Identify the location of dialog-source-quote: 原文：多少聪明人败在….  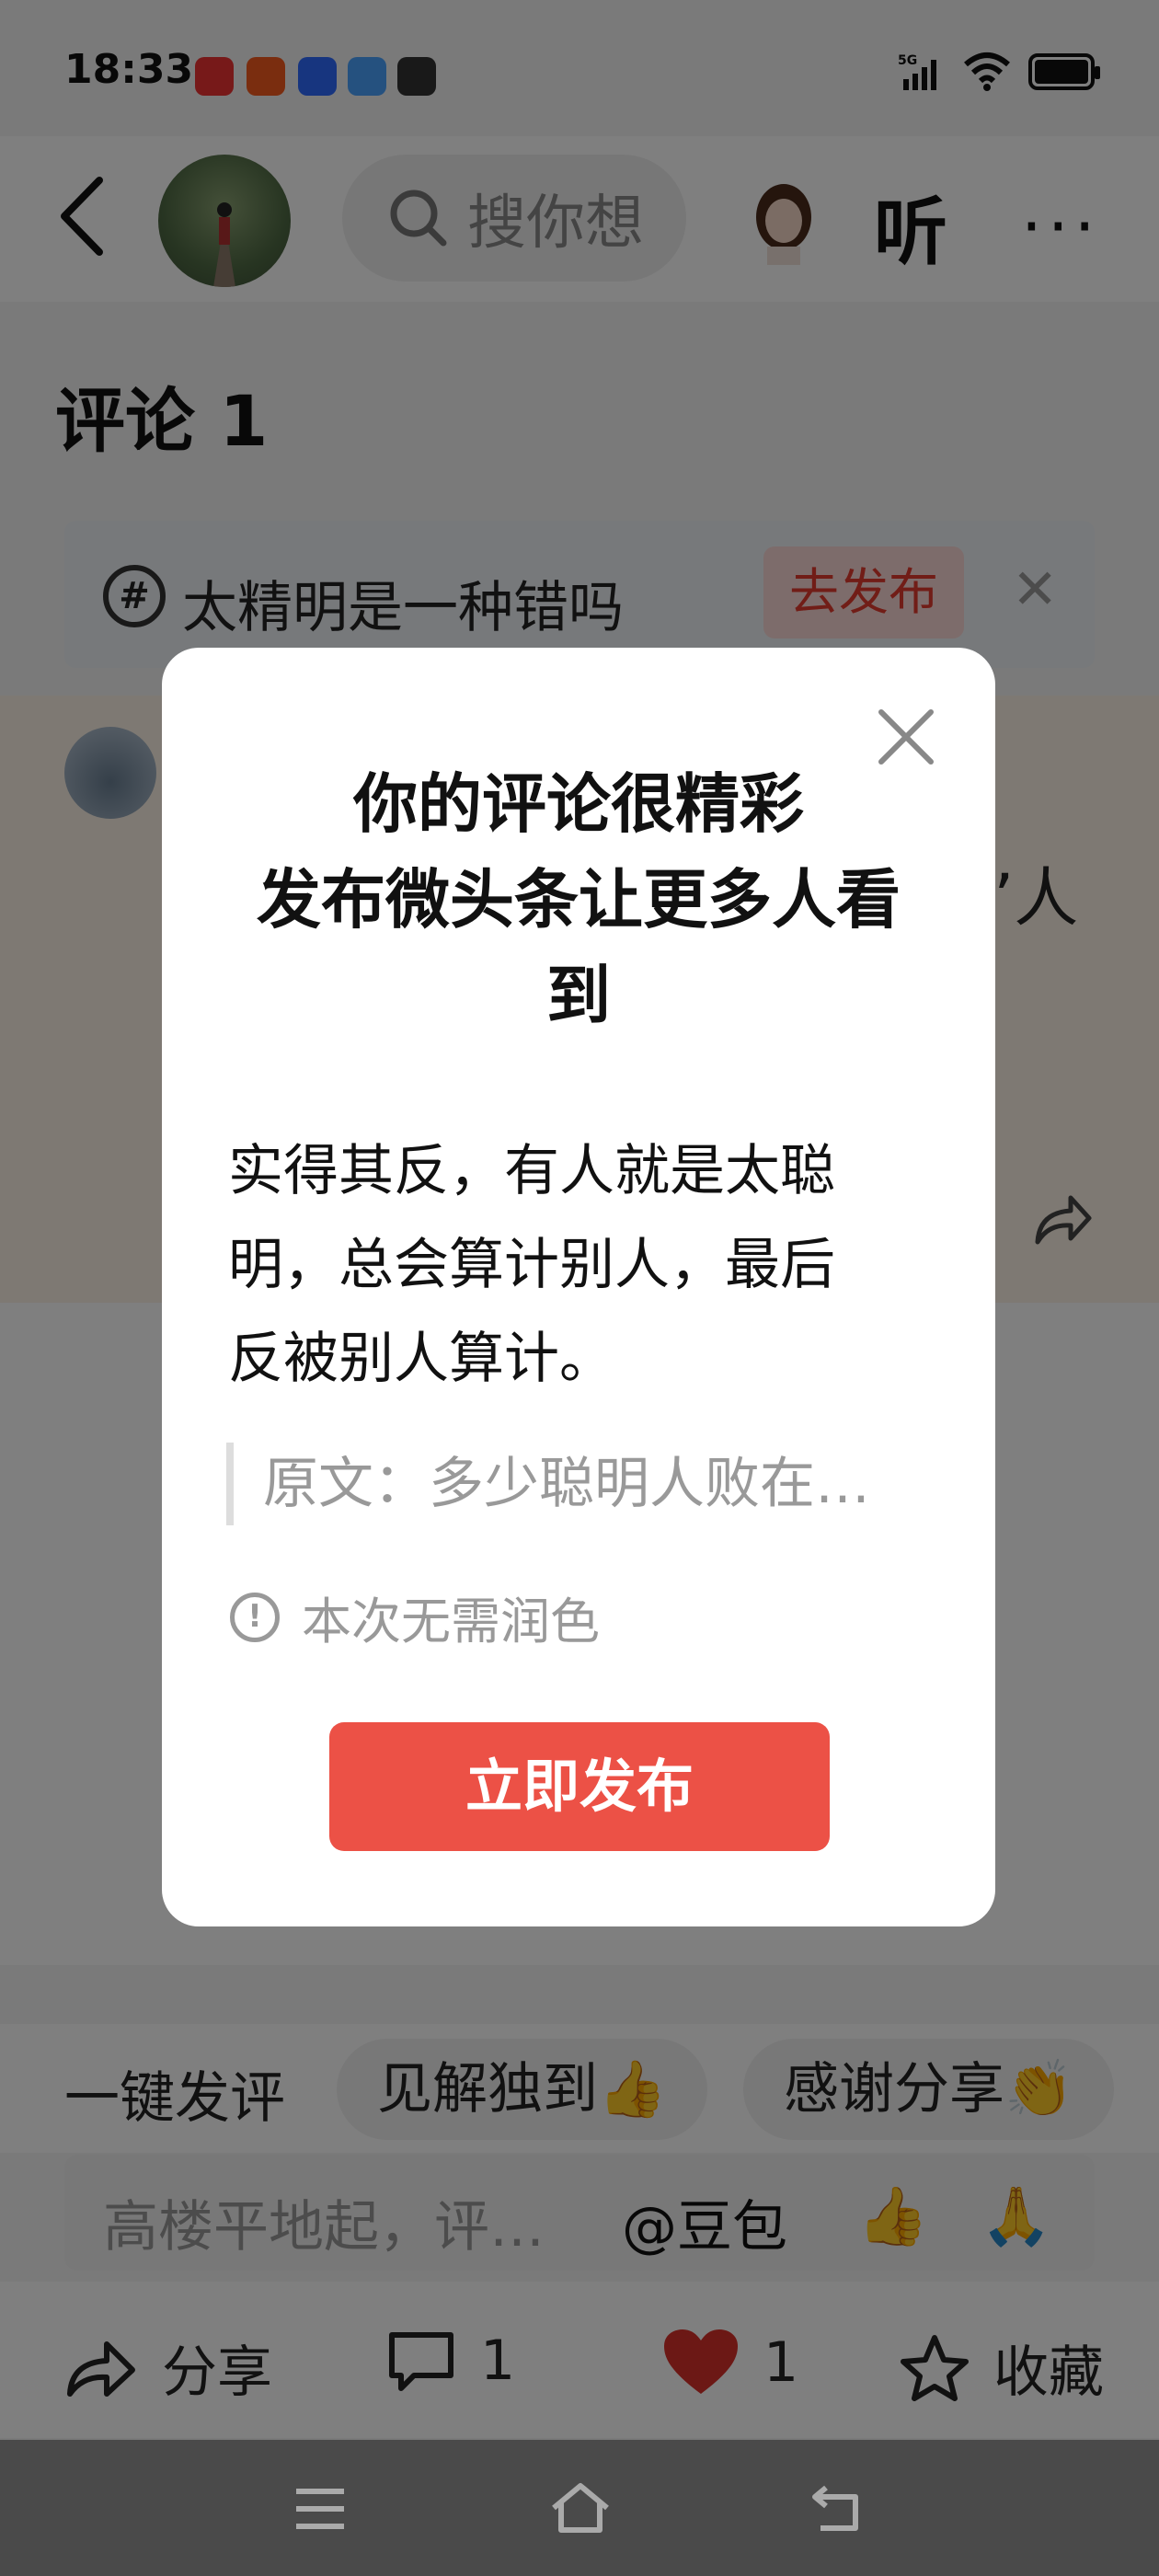
(575, 1484).